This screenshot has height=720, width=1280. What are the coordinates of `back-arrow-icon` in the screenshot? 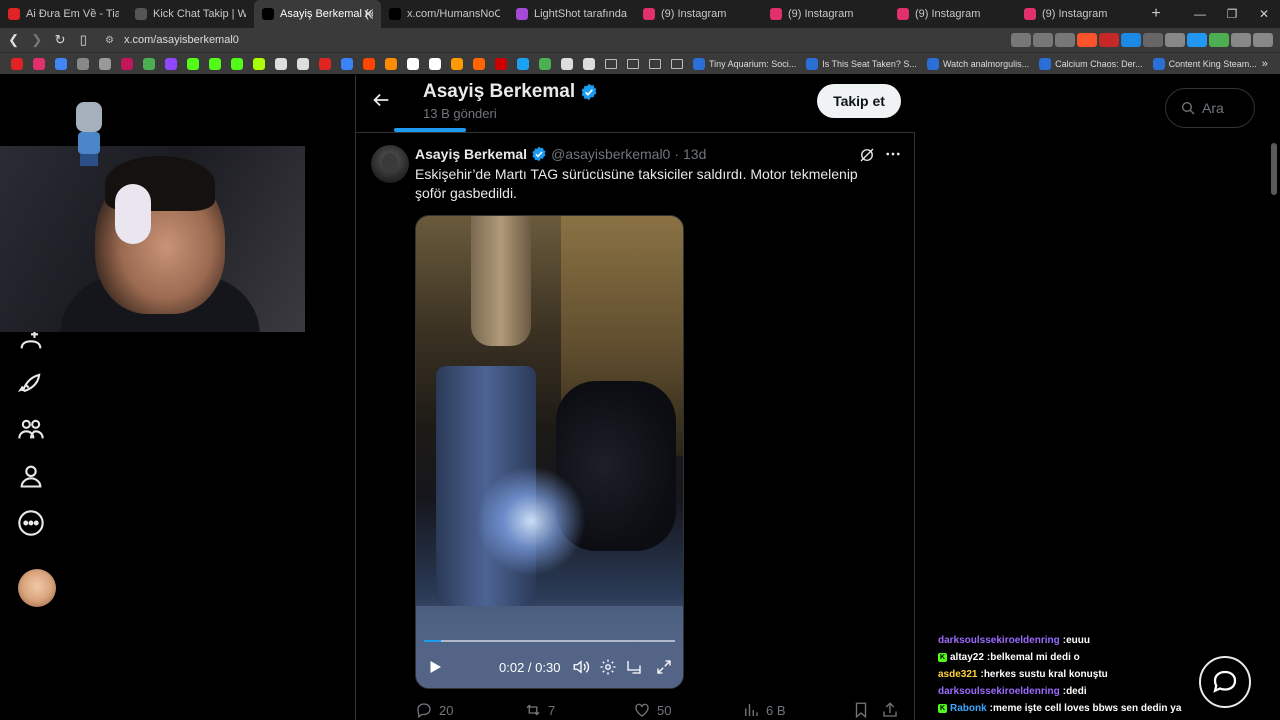 It's located at (381, 100).